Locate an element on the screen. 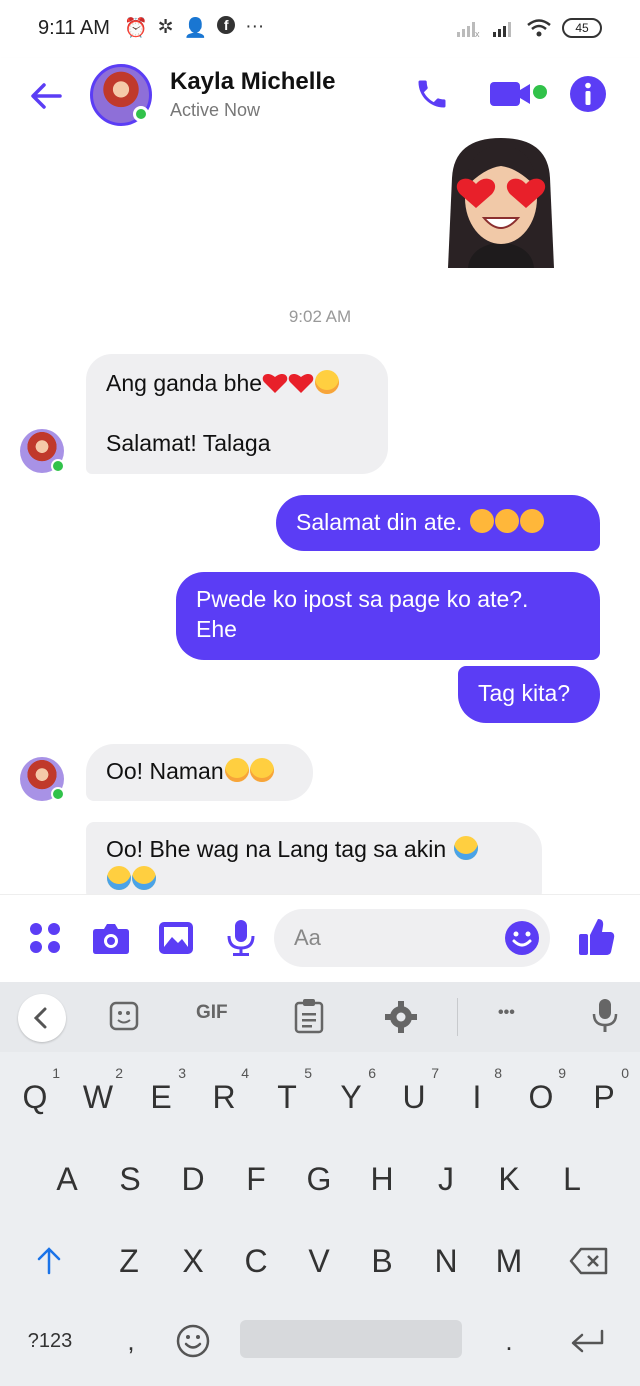  key-r: R4 is located at coordinates (224, 1097).